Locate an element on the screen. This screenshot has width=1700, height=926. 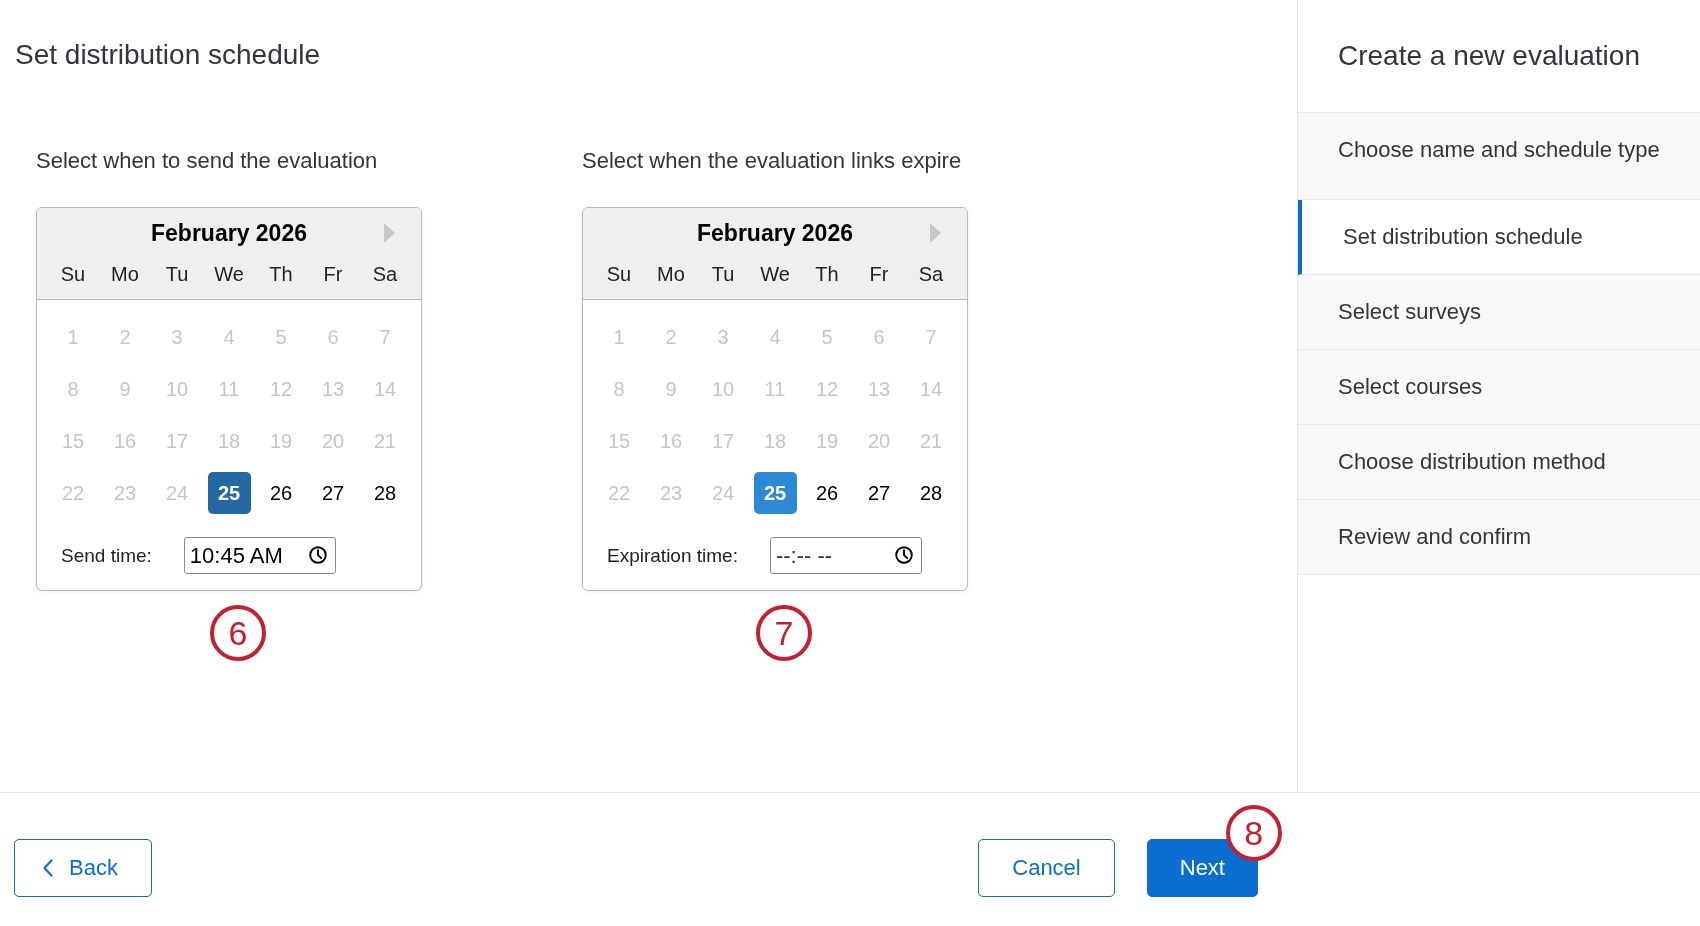
section-prompt: Select when the evaluation links expire is located at coordinates (772, 161).